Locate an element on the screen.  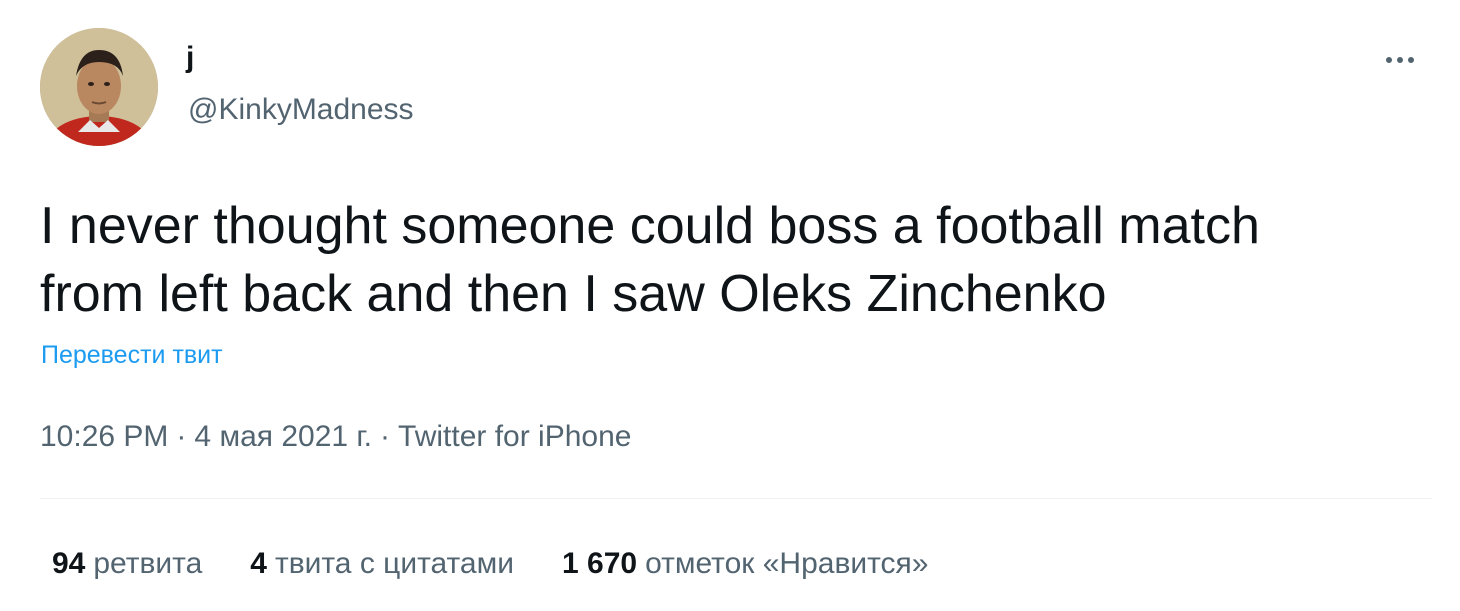
tweet-source: Twitter for iPhone is located at coordinates (514, 436).